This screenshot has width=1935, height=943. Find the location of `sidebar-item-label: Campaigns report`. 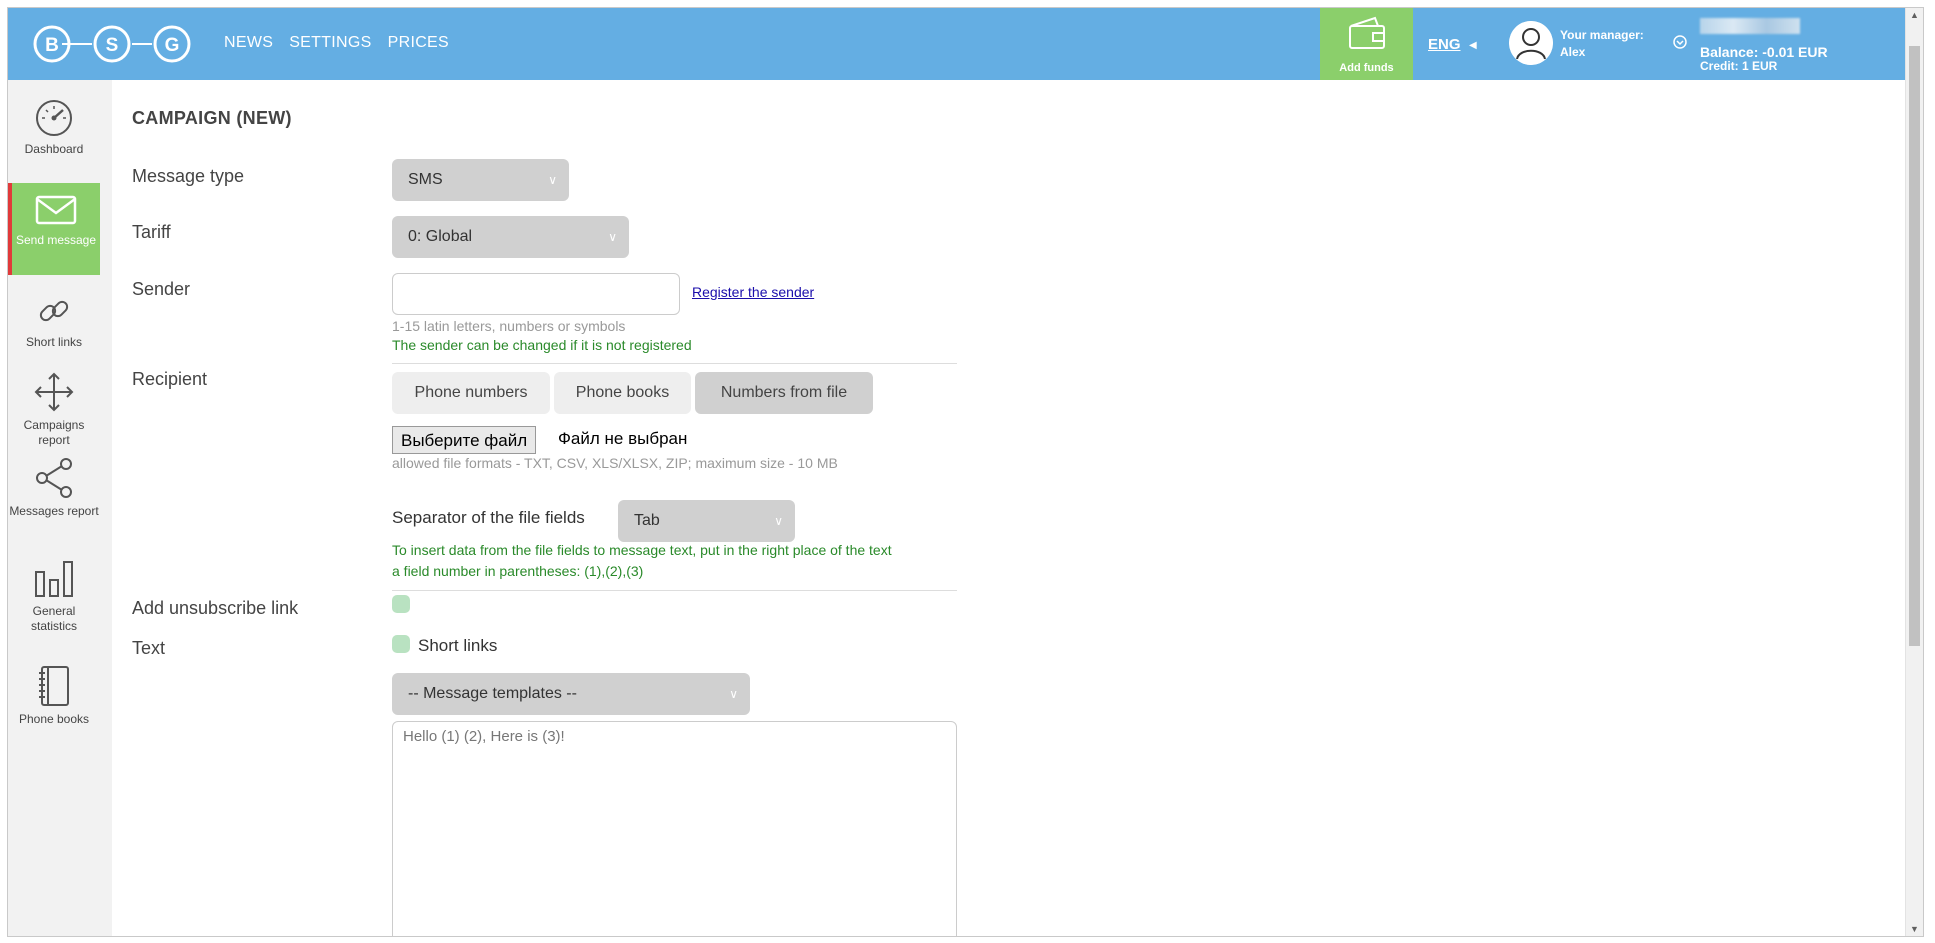

sidebar-item-label: Campaigns report is located at coordinates (54, 432).